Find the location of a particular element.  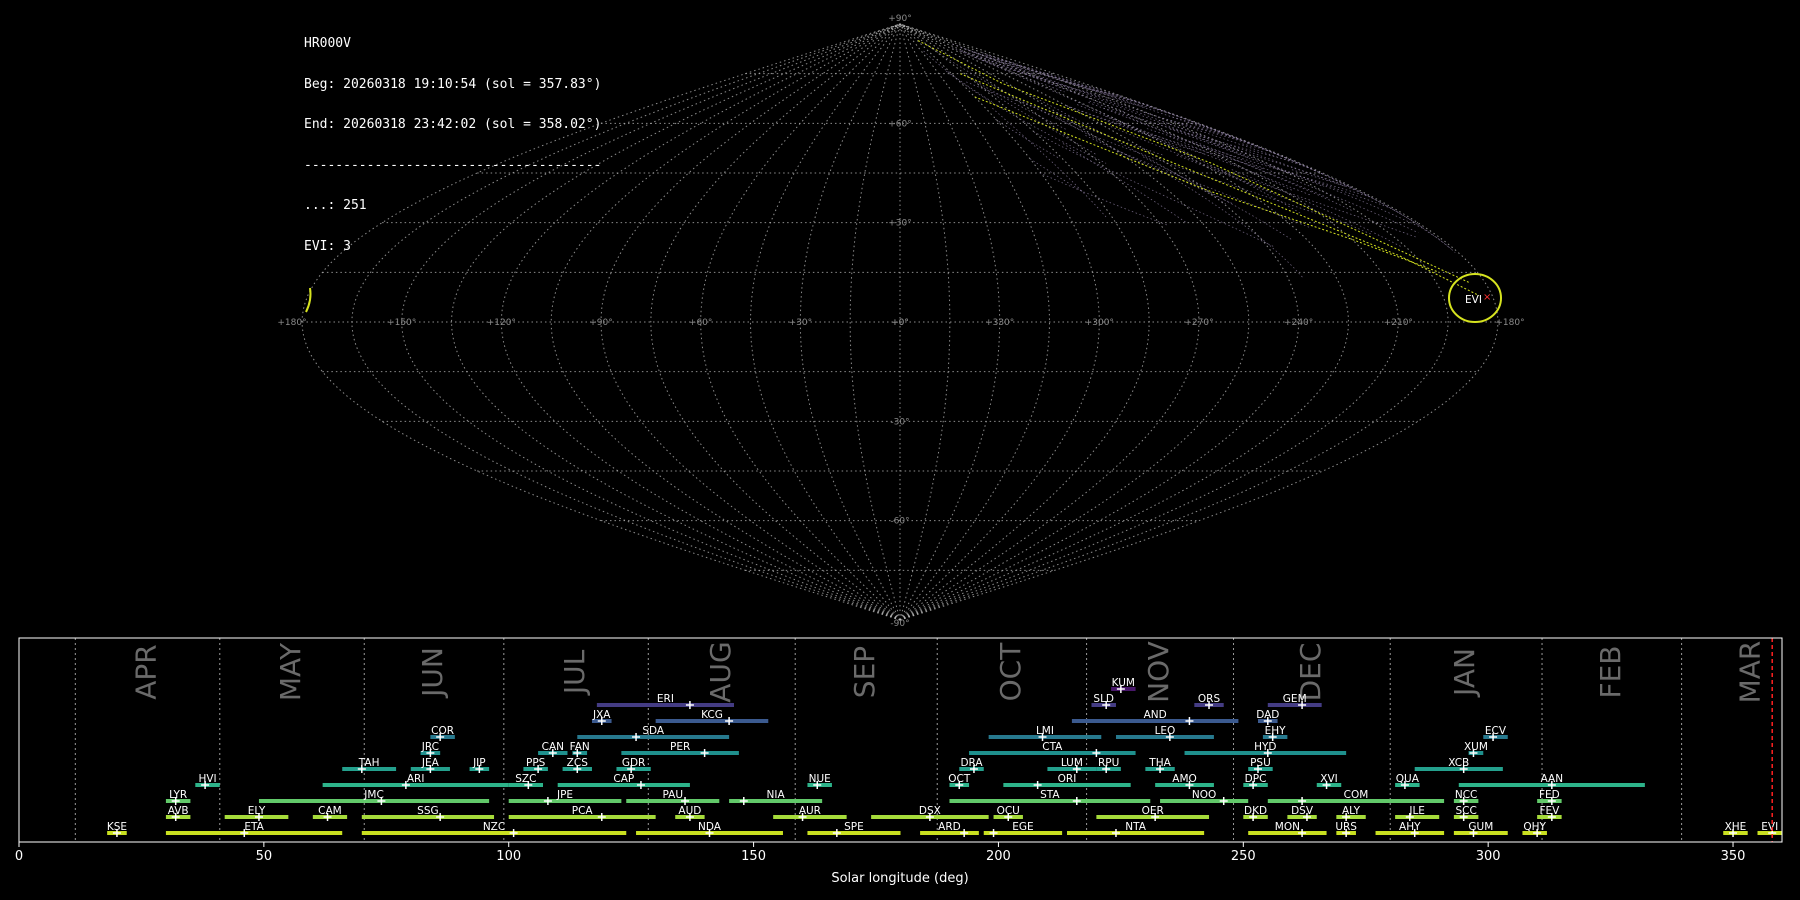

ra-tick-label: +180° is located at coordinates (291, 323).